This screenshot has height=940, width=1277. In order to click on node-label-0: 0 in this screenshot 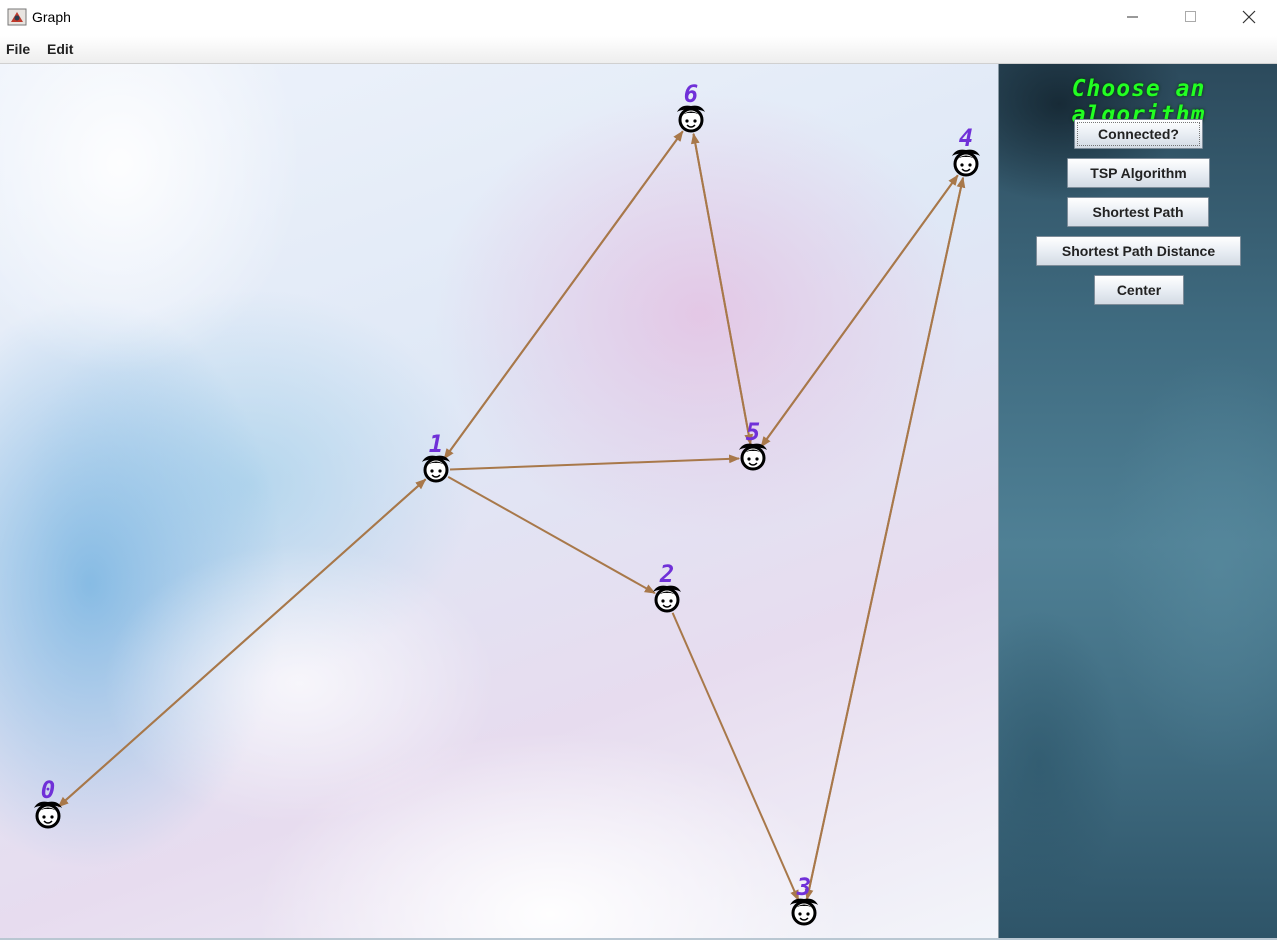, I will do `click(48, 790)`.